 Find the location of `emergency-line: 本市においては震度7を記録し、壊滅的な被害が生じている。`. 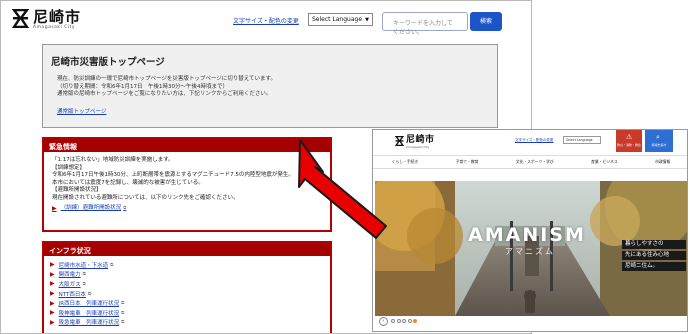

emergency-line: 本市においては震度7を記録し、壊滅的な被害が生じている。 is located at coordinates (128, 182).